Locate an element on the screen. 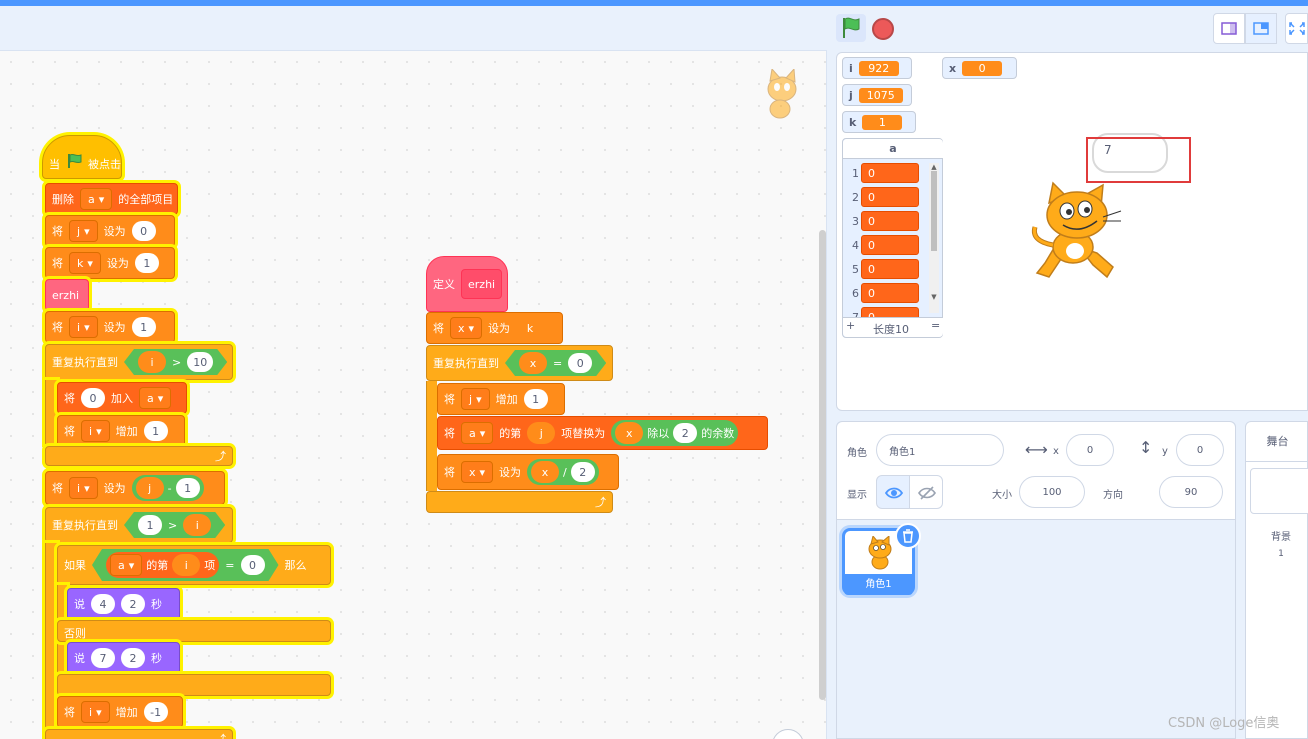 The height and width of the screenshot is (739, 1308). scroll-up-icon: ▲ is located at coordinates (934, 167).